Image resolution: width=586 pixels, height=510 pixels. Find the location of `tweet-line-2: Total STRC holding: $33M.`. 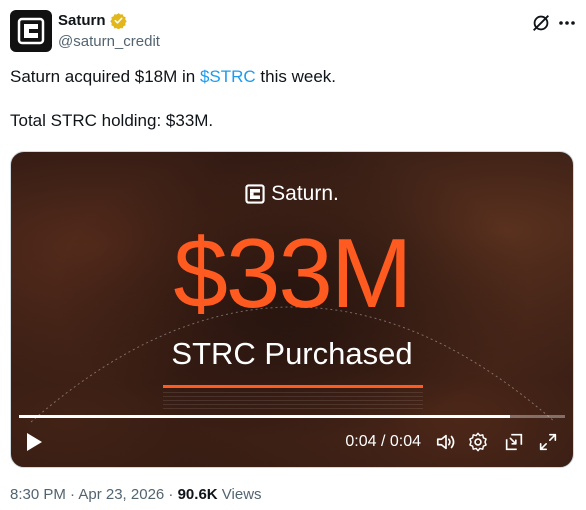

tweet-line-2: Total STRC holding: $33M. is located at coordinates (112, 120).